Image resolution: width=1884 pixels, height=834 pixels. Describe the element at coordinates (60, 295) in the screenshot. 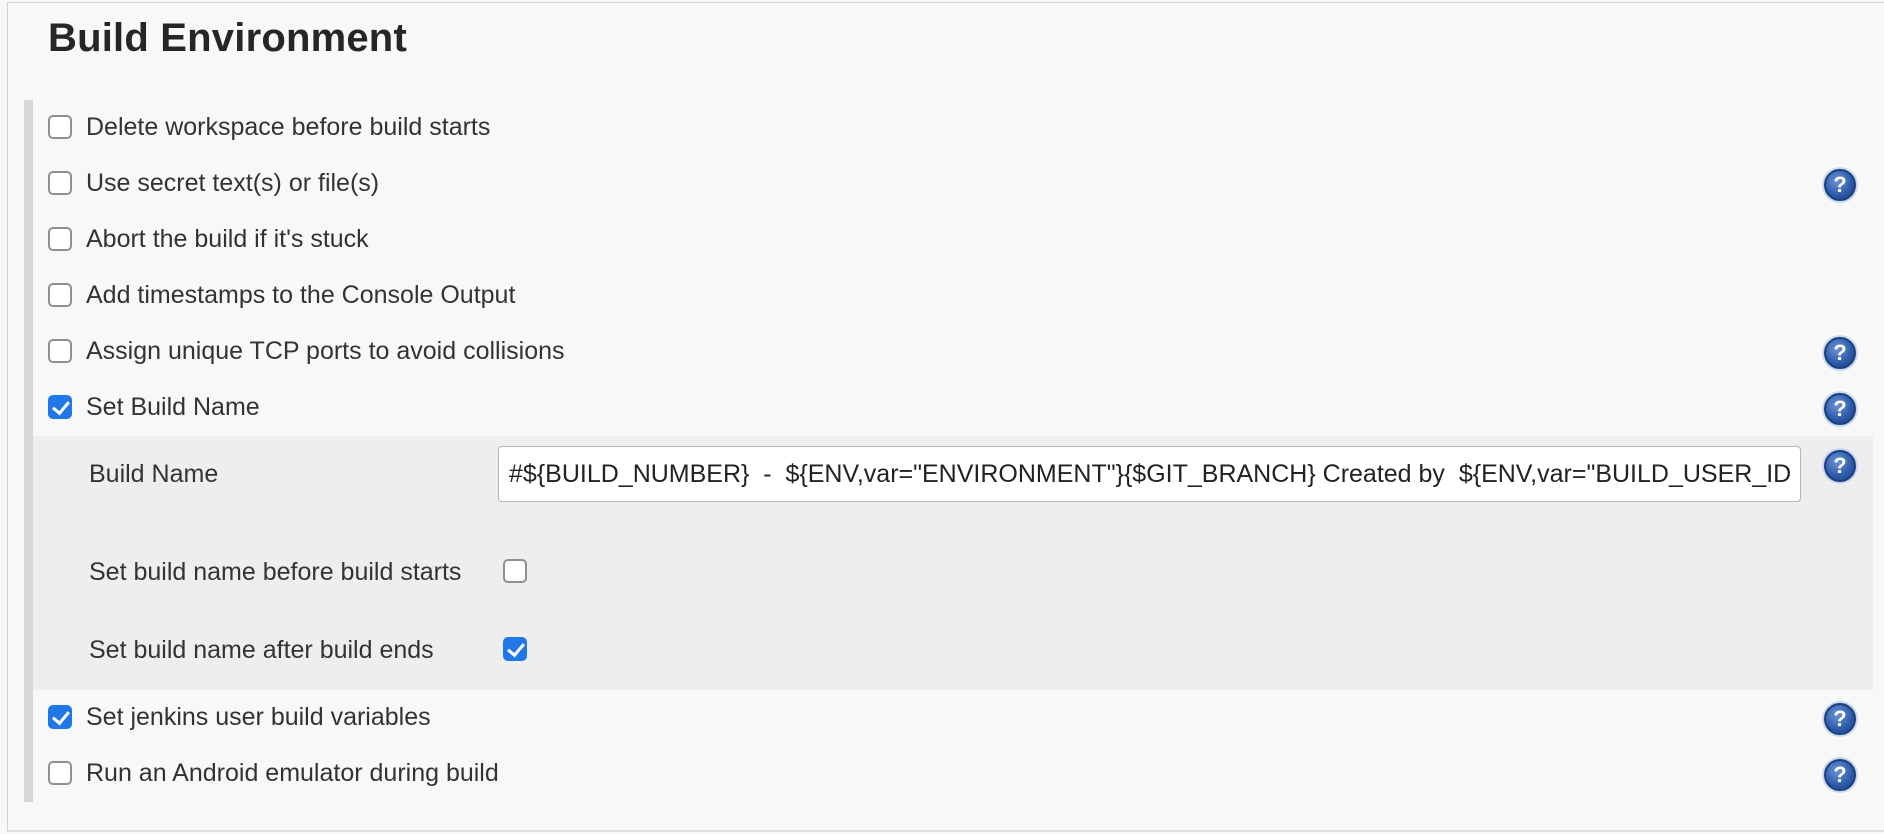

I see `timestamps-checkbox` at that location.